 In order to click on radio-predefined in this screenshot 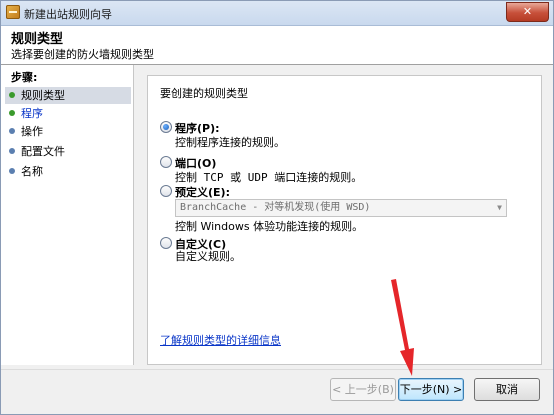, I will do `click(166, 191)`.